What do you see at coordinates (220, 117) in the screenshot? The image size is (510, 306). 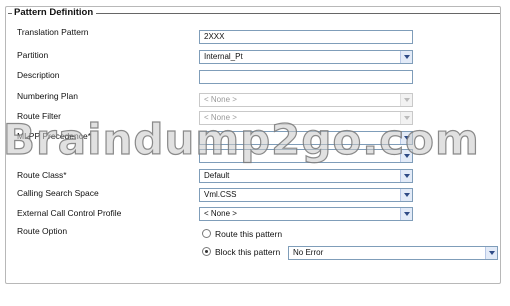 I see `route-filter-select-value: < None >` at bounding box center [220, 117].